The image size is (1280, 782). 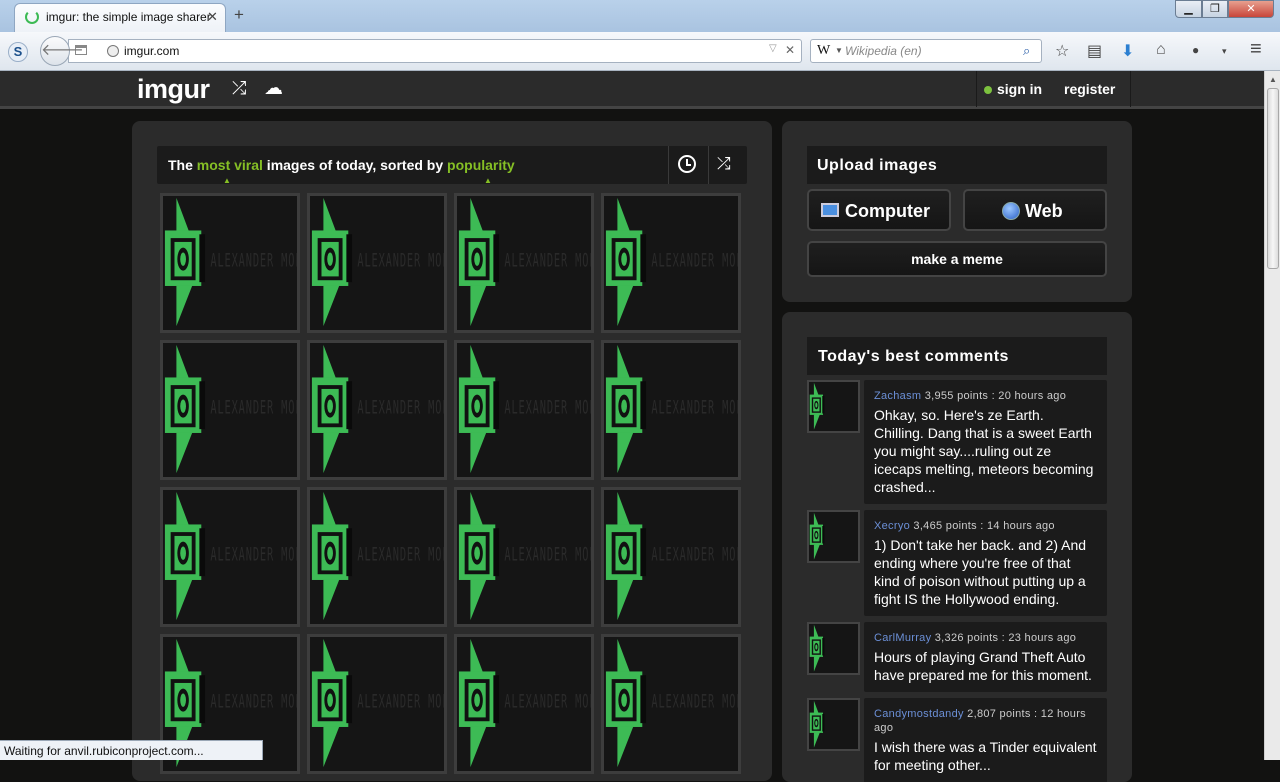 I want to click on sort-type-dropdown: most viral, so click(x=230, y=165).